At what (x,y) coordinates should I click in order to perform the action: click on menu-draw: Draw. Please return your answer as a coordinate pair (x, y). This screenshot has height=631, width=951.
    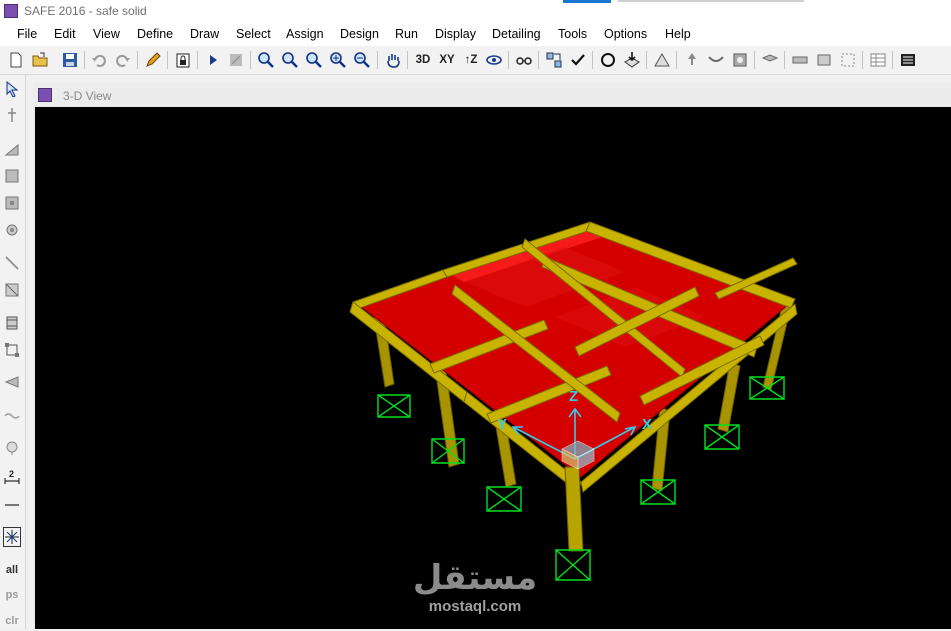
    Looking at the image, I should click on (204, 34).